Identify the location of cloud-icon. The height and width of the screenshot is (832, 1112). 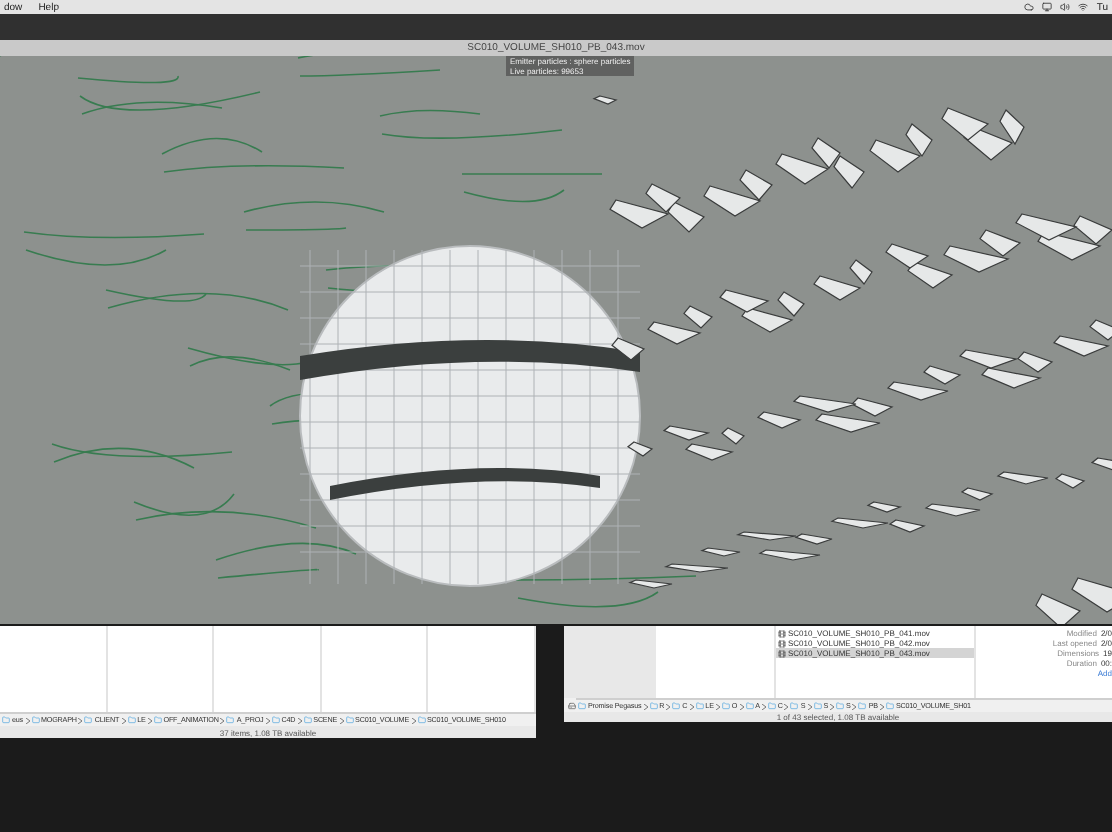
(1029, 7).